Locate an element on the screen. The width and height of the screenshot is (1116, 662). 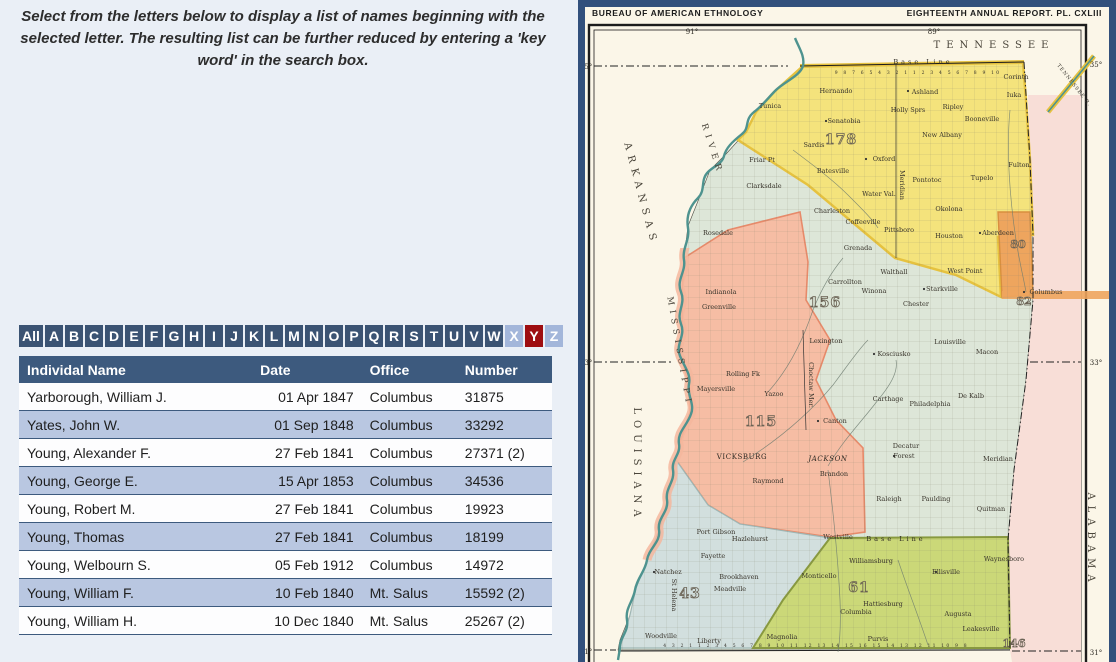
choctaw-meridian-label: Choctaw Mer. is located at coordinates (811, 385).